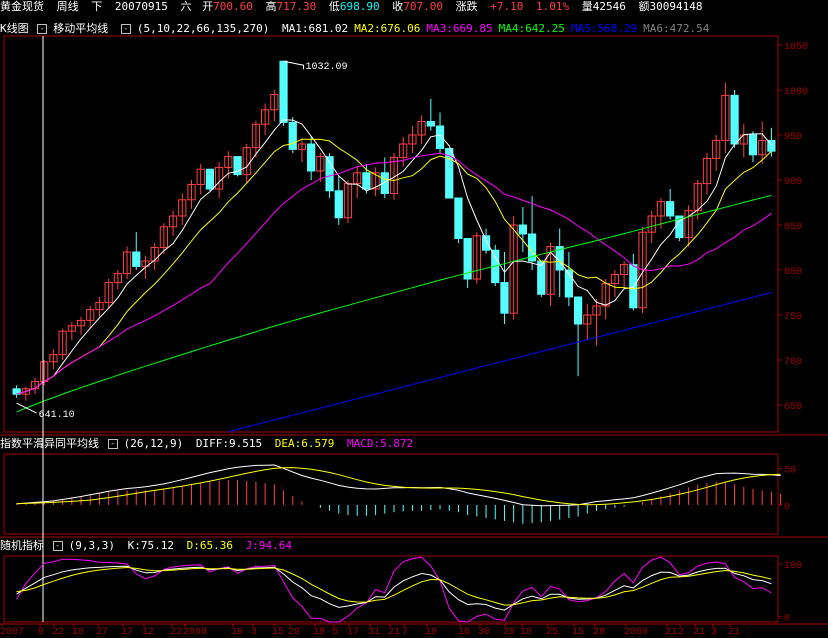 The height and width of the screenshot is (638, 828). I want to click on collapse-macd-icon: -, so click(112, 444).